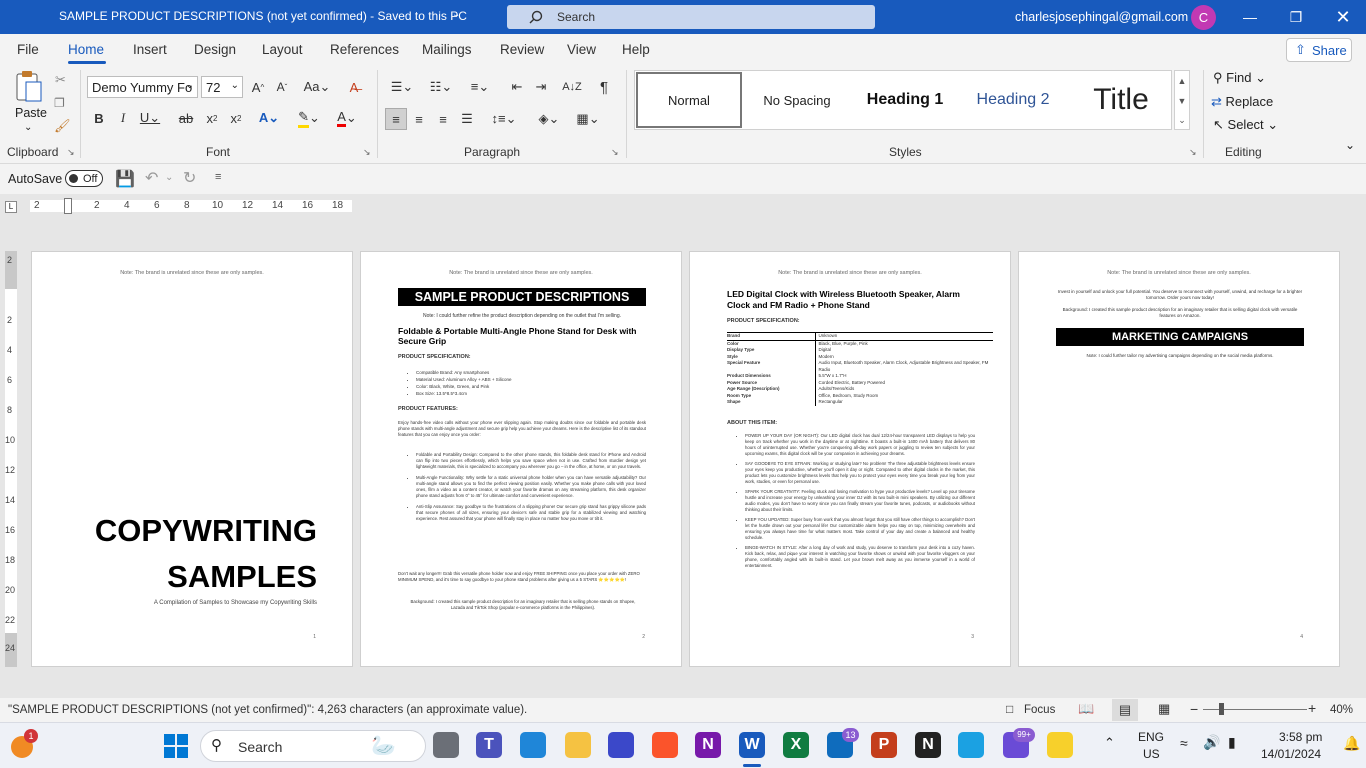  What do you see at coordinates (62, 126) in the screenshot?
I see `format-painter-icon: 🖌` at bounding box center [62, 126].